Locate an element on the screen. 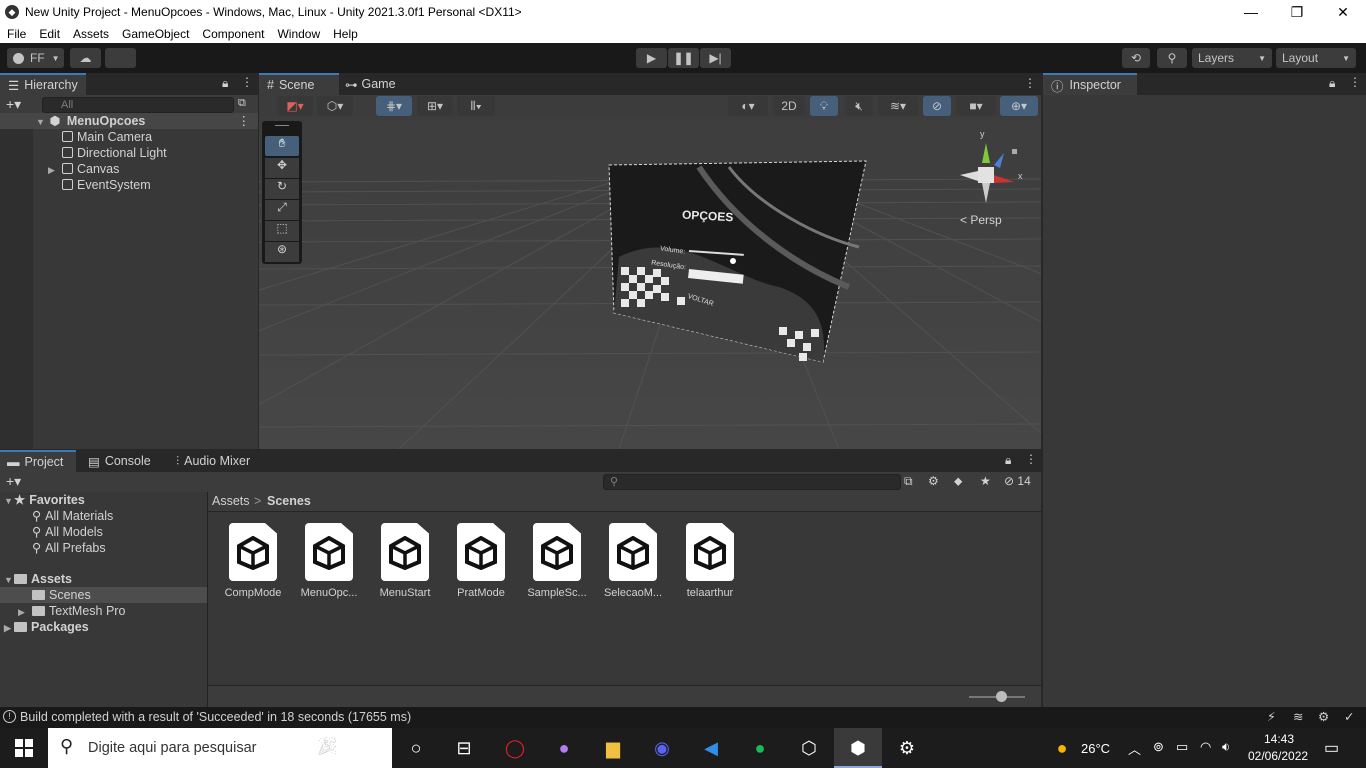 Image resolution: width=1366 pixels, height=768 pixels. hidden-packages-toggle: ⊘ 14 is located at coordinates (1017, 481).